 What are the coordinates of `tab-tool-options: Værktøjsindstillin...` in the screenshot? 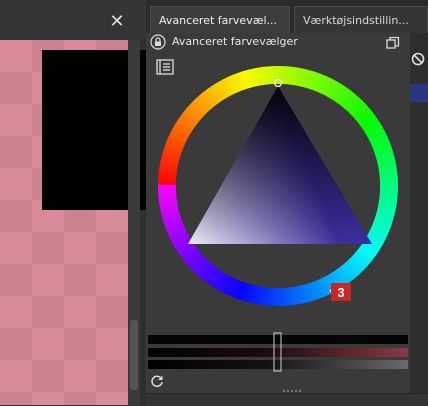 It's located at (361, 19).